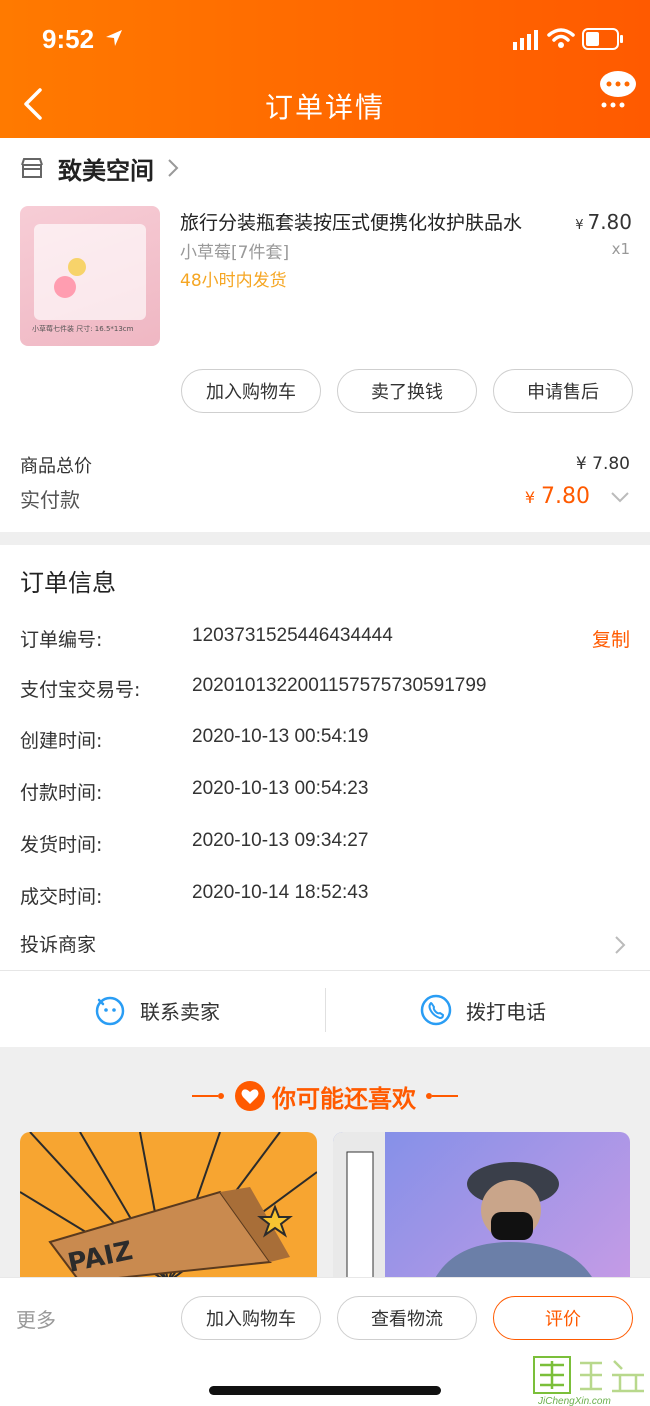  Describe the element at coordinates (618, 90) in the screenshot. I see `chat-bubble-icon` at that location.